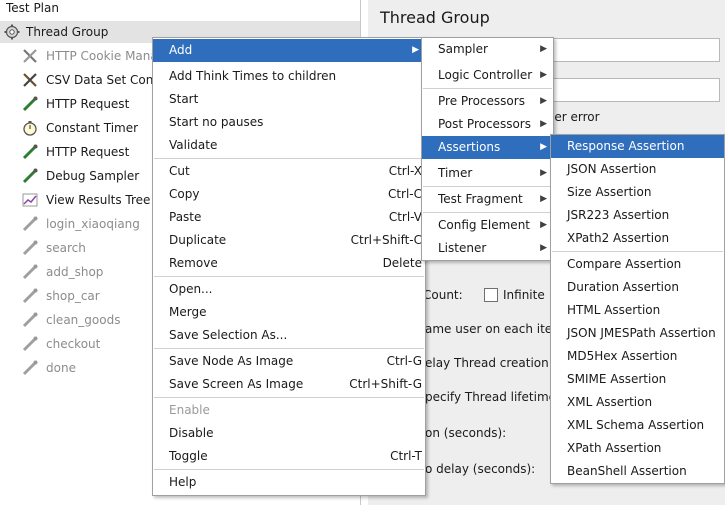  Describe the element at coordinates (289, 482) in the screenshot. I see `menu-item-help: Help` at that location.